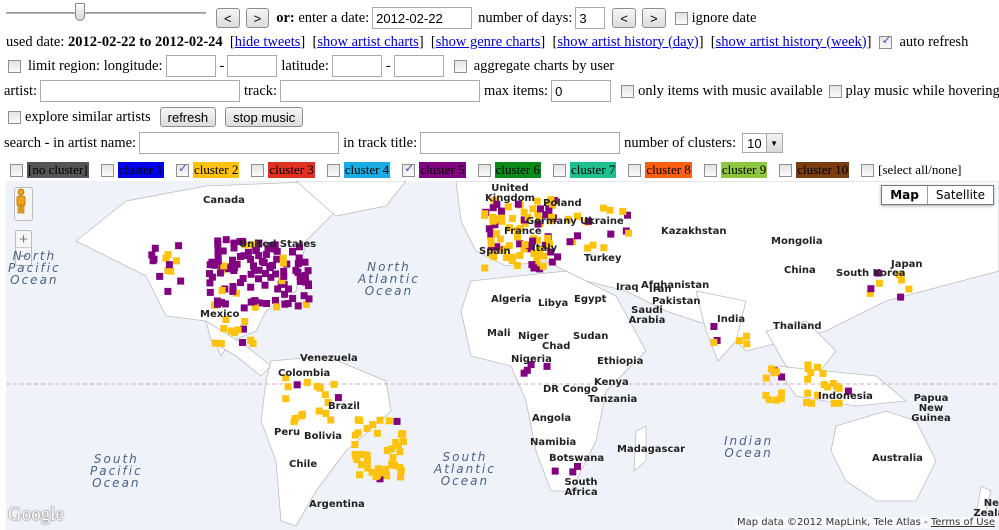  Describe the element at coordinates (14, 66) in the screenshot. I see `limit-region-checkbox` at that location.